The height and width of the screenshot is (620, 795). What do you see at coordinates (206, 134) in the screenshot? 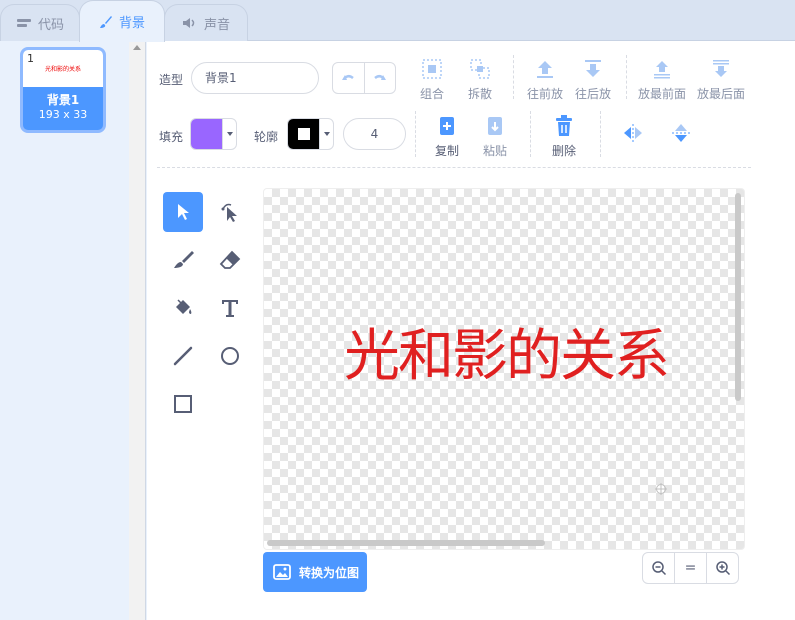
I see `fill-swatch` at bounding box center [206, 134].